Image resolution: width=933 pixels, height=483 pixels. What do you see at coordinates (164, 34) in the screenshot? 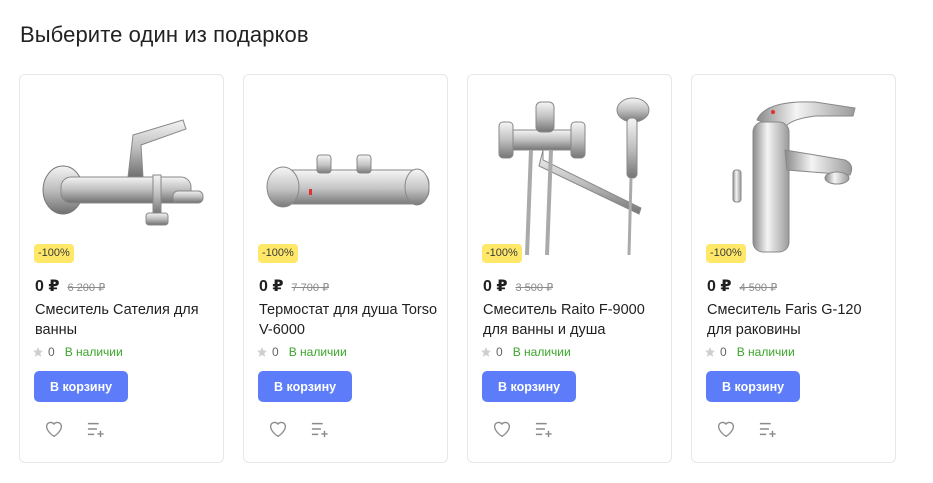
I see `page-title: Выберите один из подарков` at bounding box center [164, 34].